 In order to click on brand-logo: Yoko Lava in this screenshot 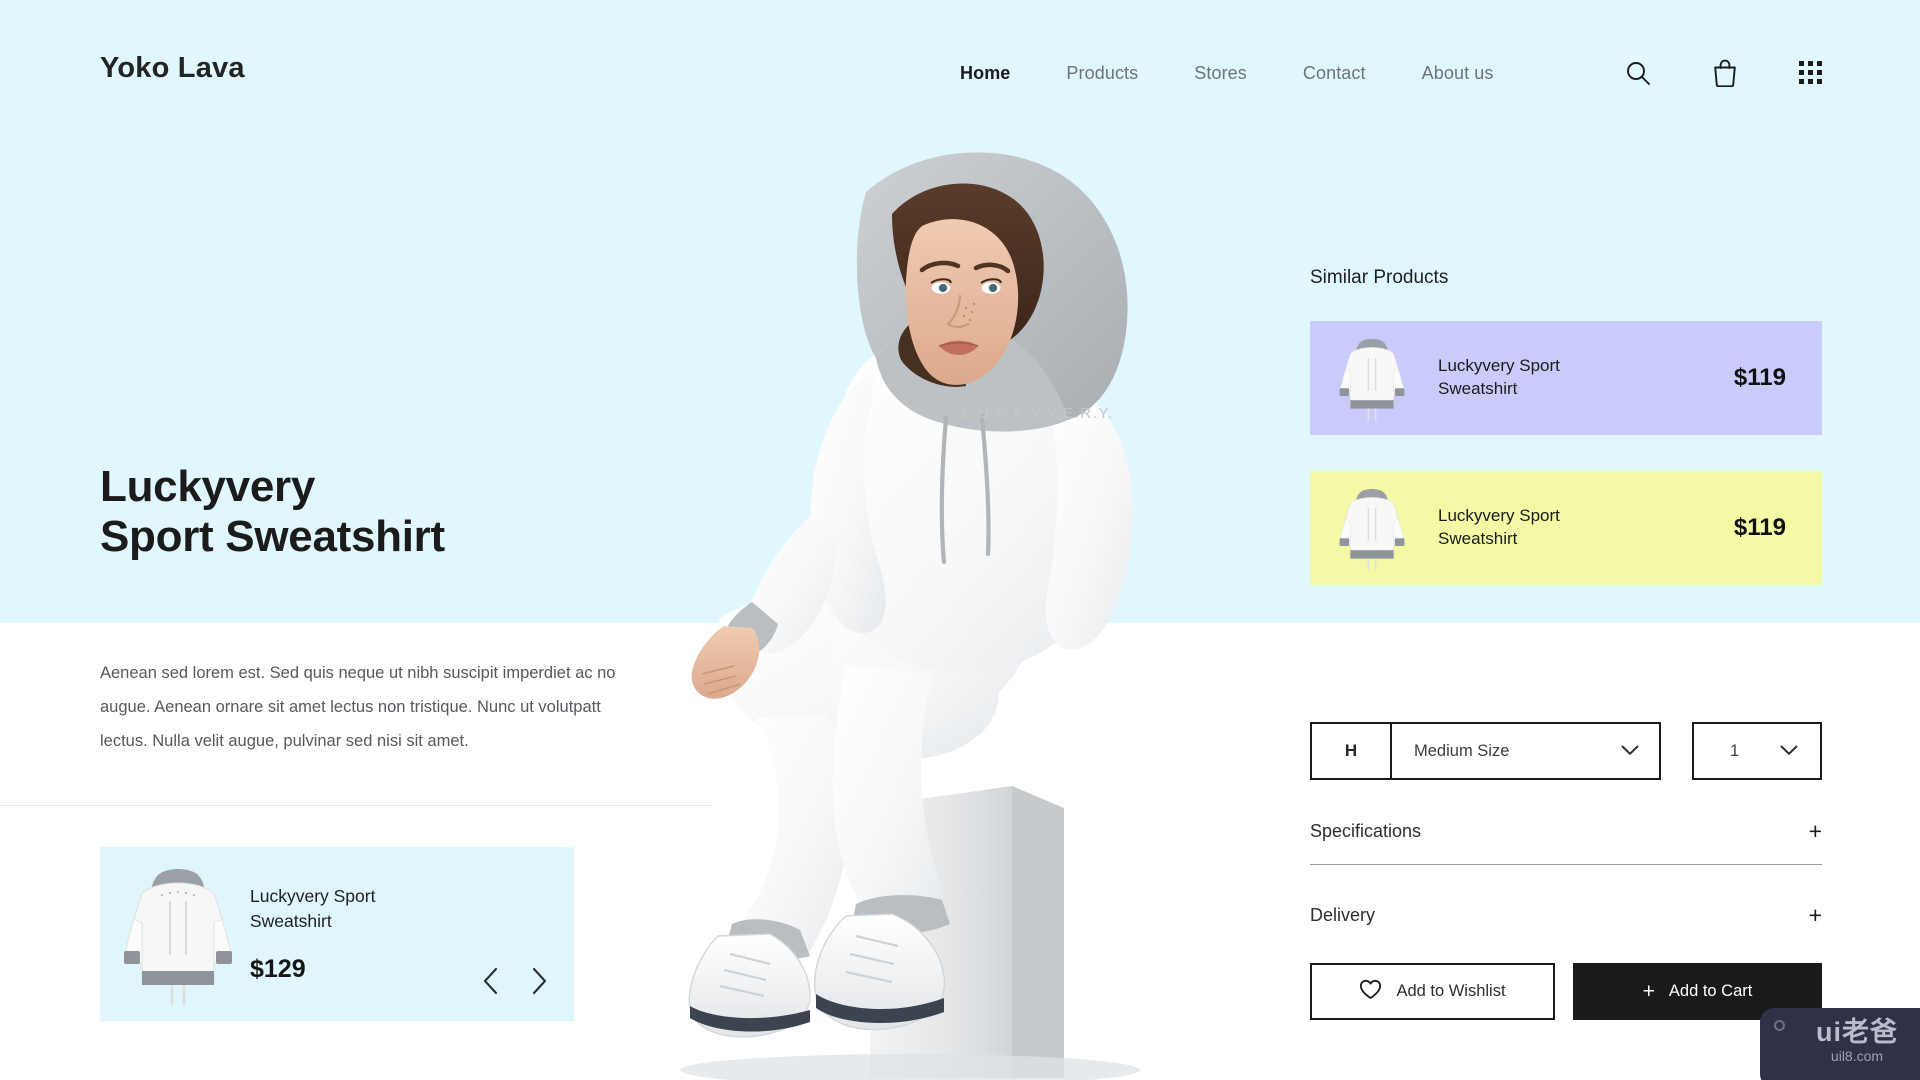, I will do `click(172, 68)`.